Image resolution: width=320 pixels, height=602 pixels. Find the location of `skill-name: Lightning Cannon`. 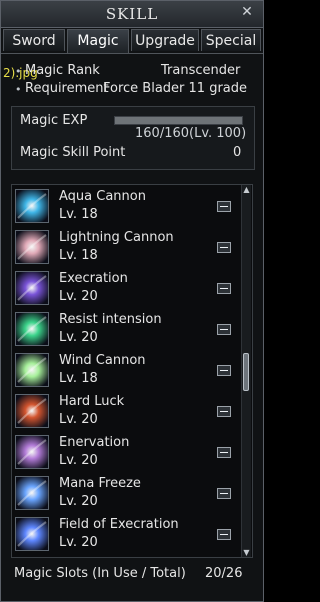

skill-name: Lightning Cannon is located at coordinates (116, 237).